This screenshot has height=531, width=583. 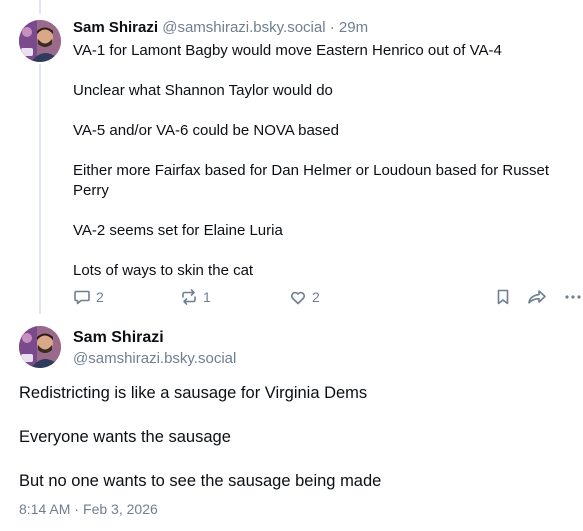 I want to click on reply-count: 2, so click(x=100, y=297).